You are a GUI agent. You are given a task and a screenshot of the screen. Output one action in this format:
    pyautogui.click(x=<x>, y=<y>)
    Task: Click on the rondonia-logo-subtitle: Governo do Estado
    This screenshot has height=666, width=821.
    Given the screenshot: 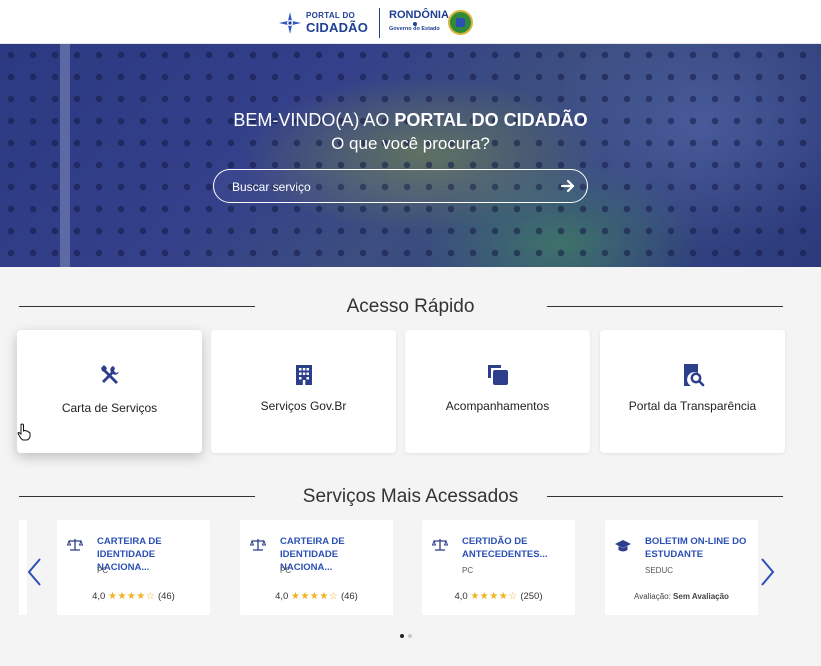 What is the action you would take?
    pyautogui.click(x=414, y=29)
    